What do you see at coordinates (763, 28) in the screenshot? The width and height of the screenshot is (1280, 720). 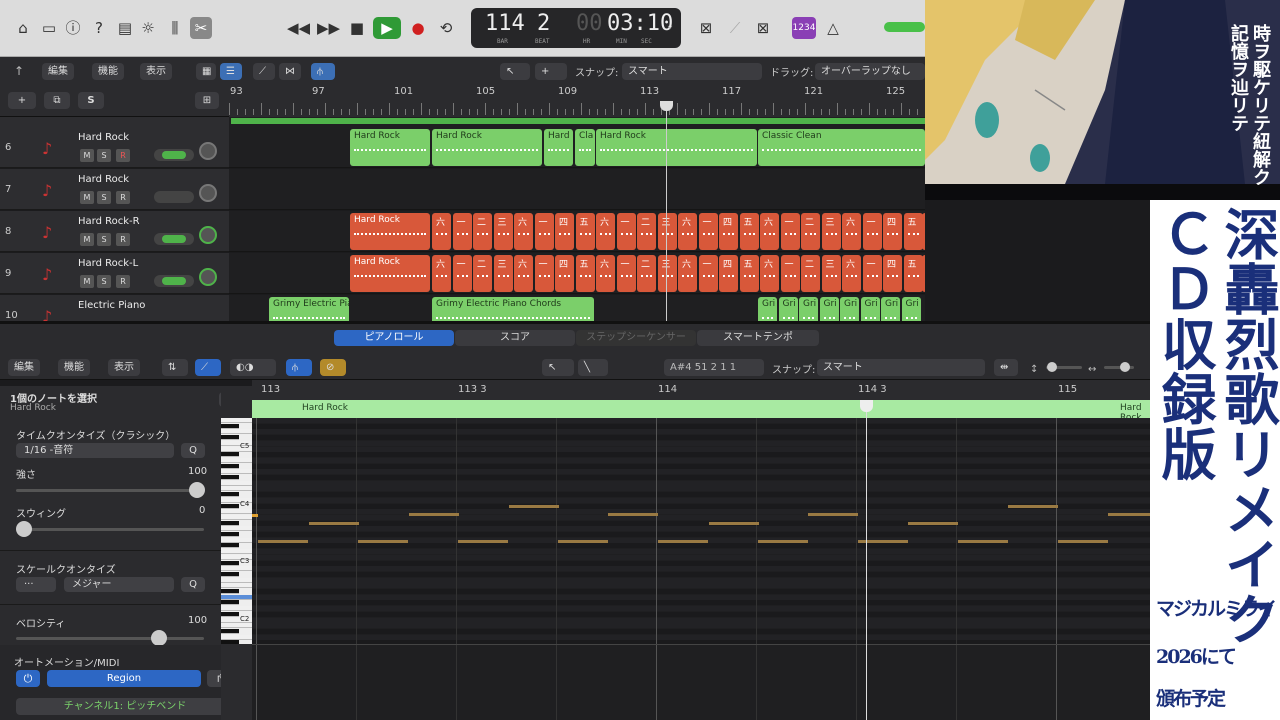 I see `punch-icon: ⊠` at bounding box center [763, 28].